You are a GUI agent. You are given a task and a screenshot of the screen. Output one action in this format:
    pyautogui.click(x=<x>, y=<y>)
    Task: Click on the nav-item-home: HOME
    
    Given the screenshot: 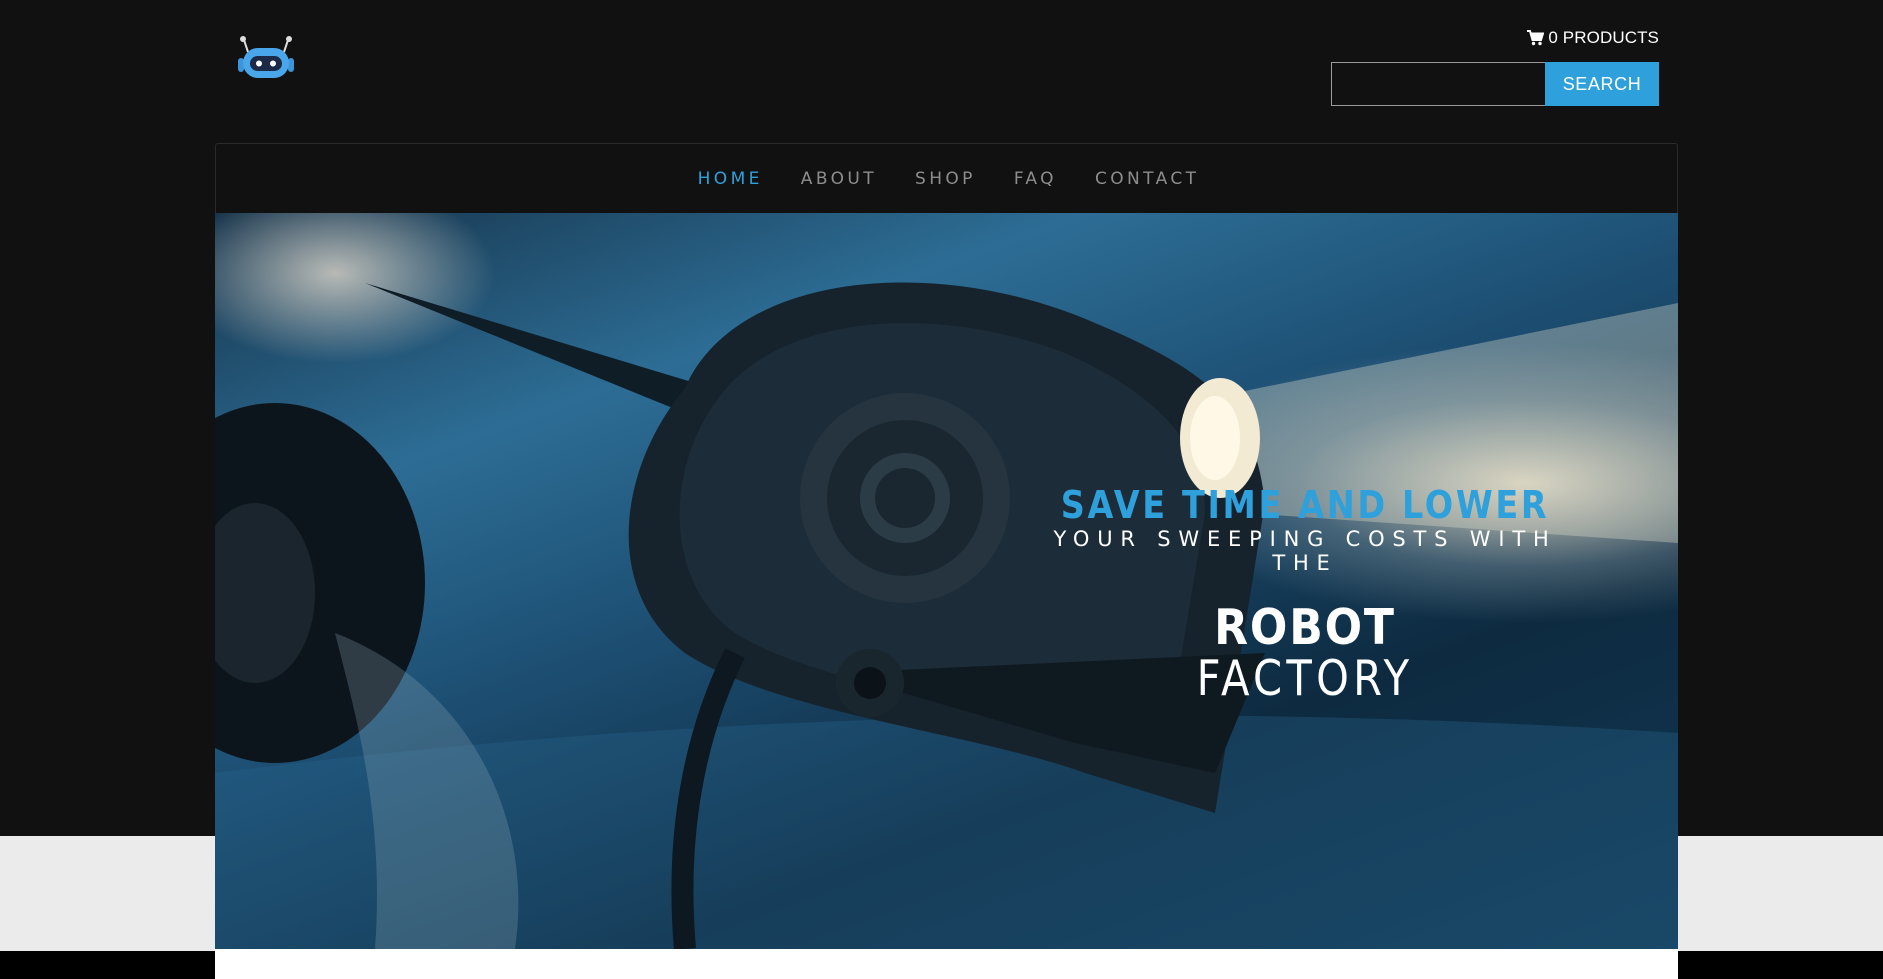 What is the action you would take?
    pyautogui.click(x=730, y=179)
    